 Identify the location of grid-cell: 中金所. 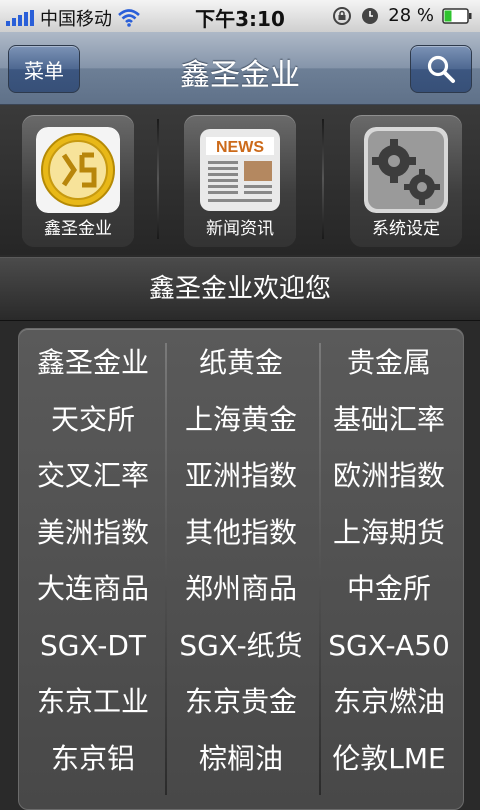
(389, 589).